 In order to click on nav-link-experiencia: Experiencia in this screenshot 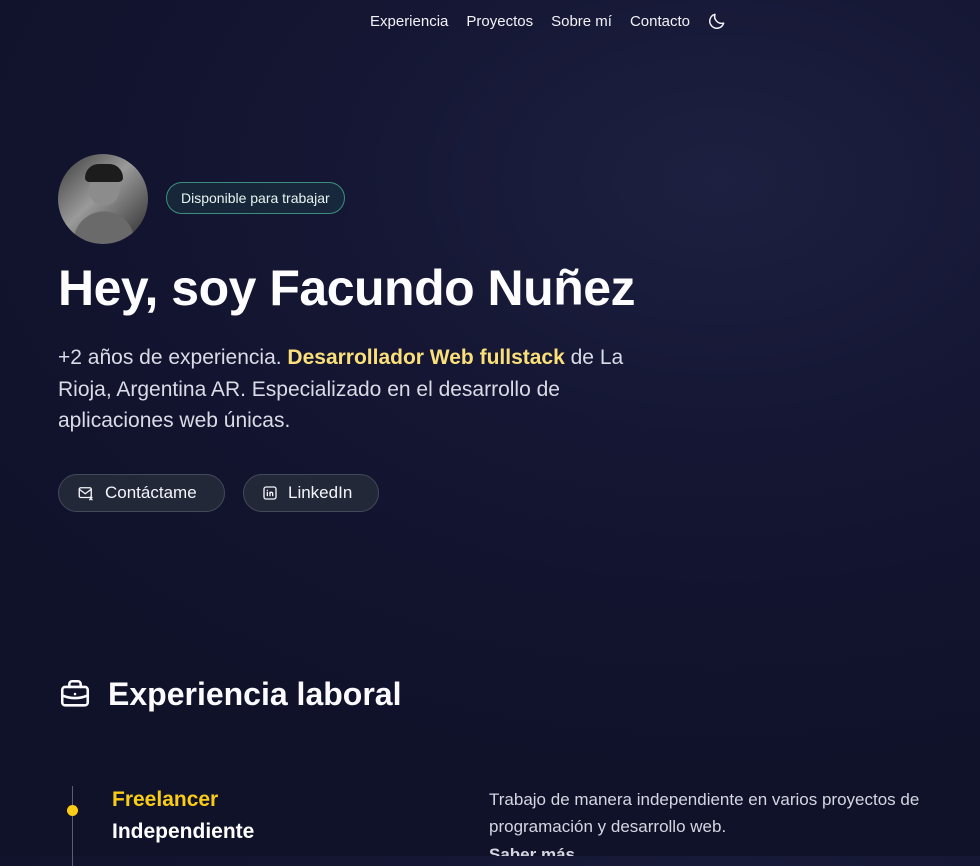, I will do `click(409, 21)`.